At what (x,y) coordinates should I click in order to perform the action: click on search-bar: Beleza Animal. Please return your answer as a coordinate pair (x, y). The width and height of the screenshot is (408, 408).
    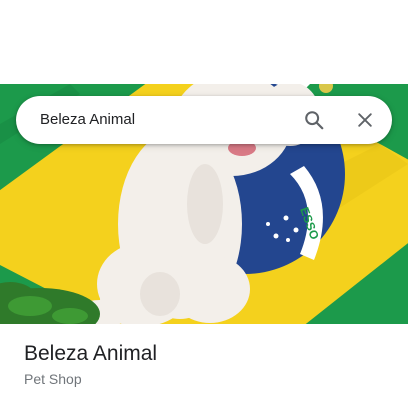
    Looking at the image, I should click on (204, 120).